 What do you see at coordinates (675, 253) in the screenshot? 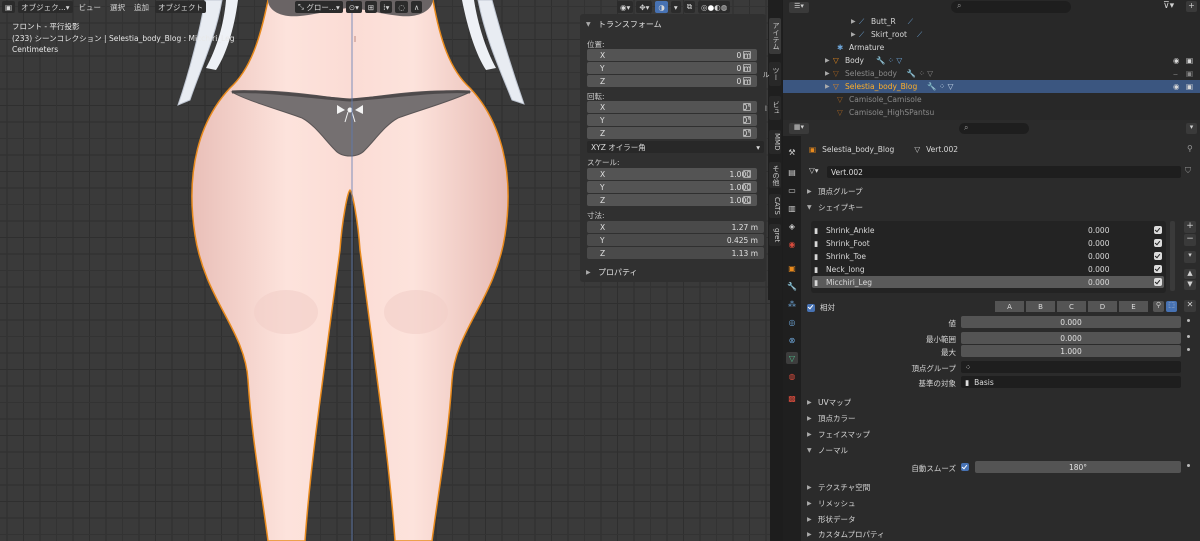
I see `dimensions-z-field: Z 1.13 m` at bounding box center [675, 253].